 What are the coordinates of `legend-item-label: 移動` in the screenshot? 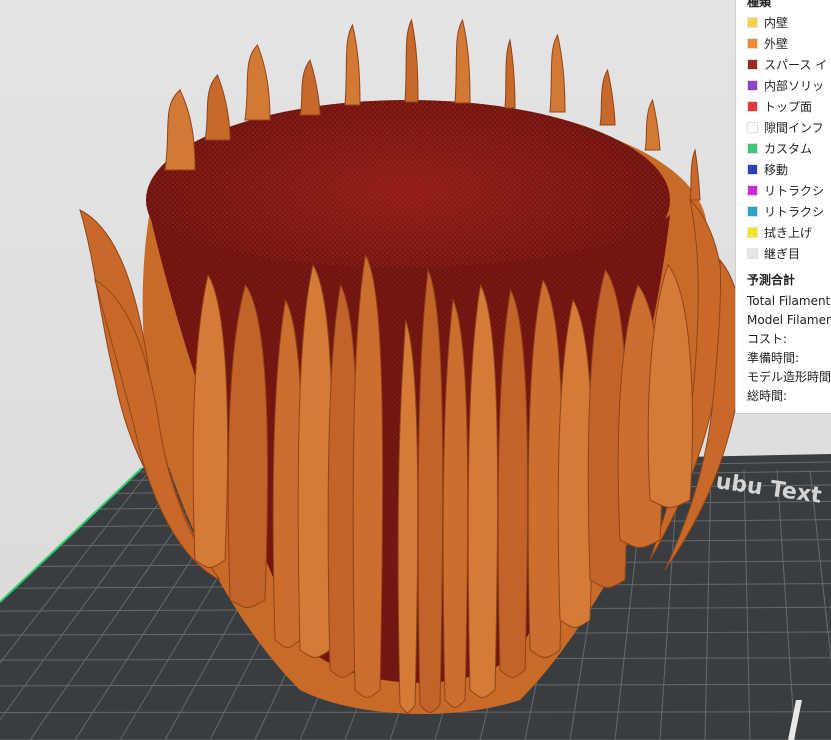 It's located at (776, 170).